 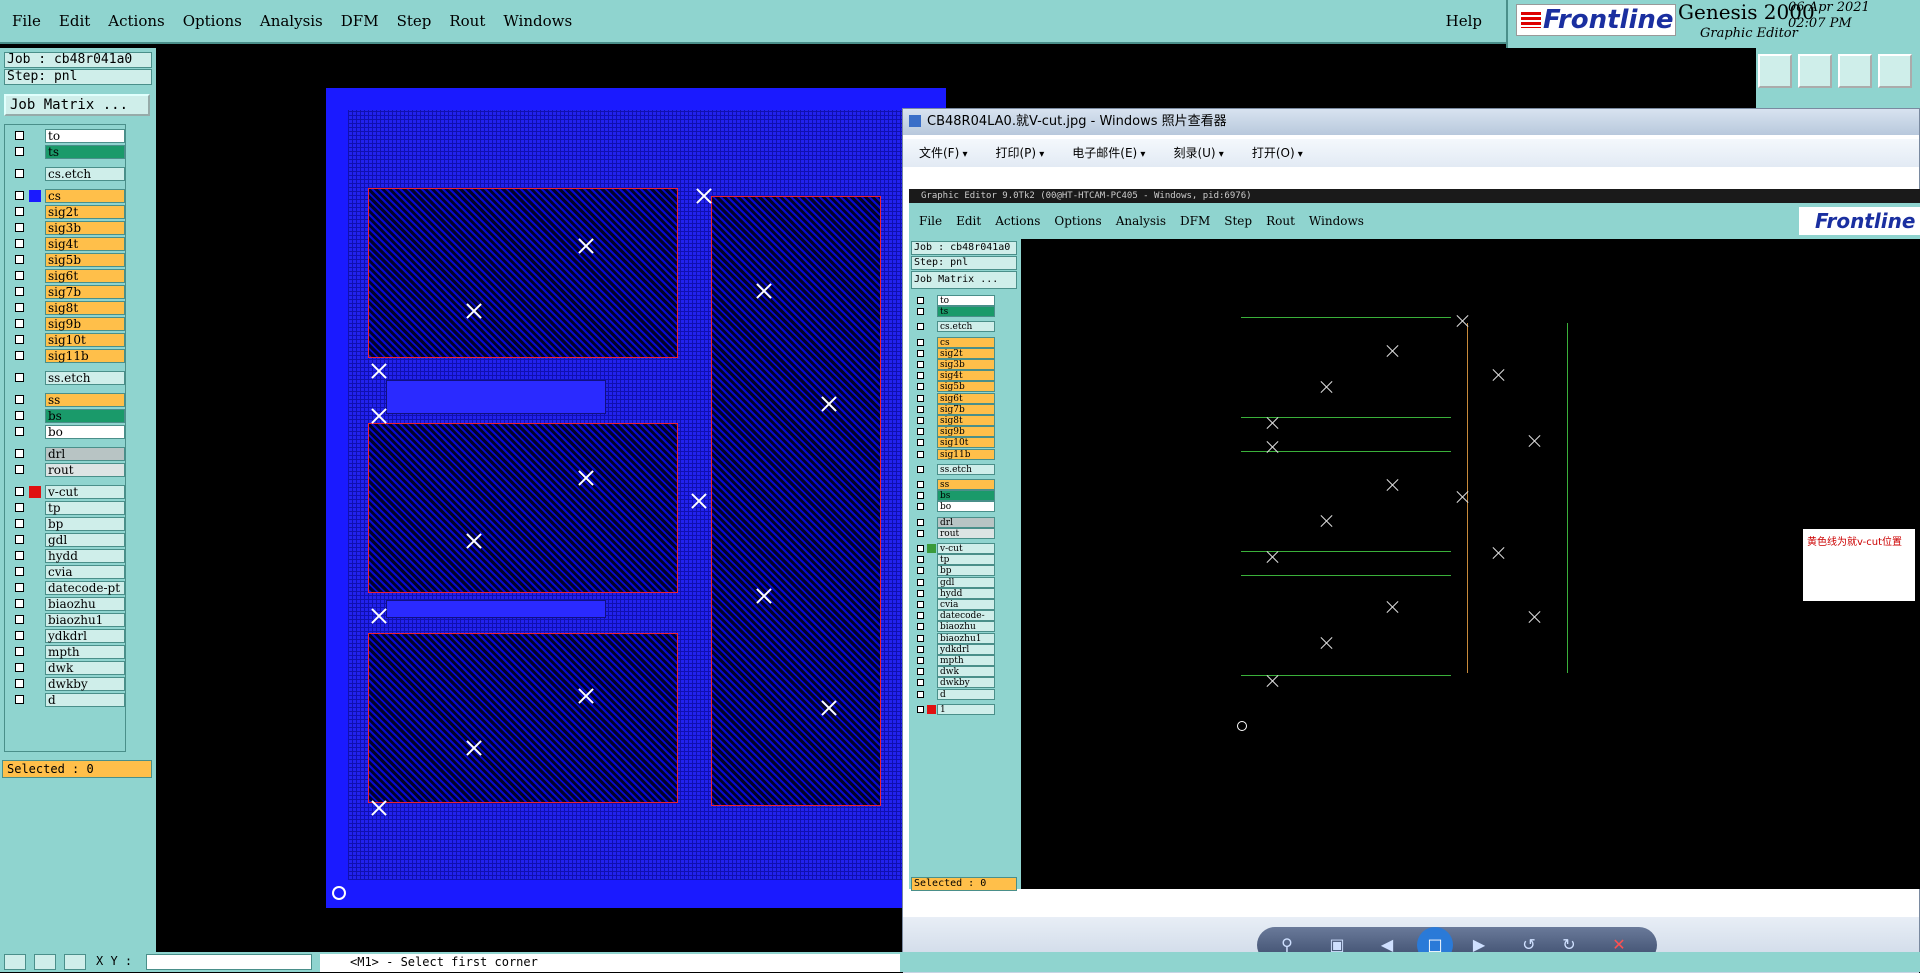 What do you see at coordinates (1198, 153) in the screenshot?
I see `viewer-menu-burn: 刻录(U)` at bounding box center [1198, 153].